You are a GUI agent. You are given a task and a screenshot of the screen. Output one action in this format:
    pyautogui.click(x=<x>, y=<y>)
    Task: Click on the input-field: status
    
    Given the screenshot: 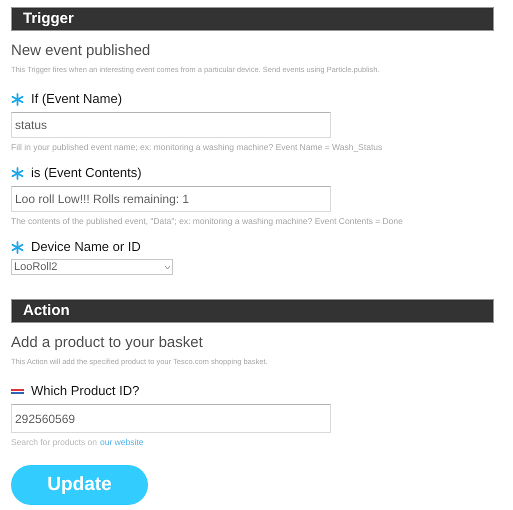 What is the action you would take?
    pyautogui.click(x=171, y=125)
    